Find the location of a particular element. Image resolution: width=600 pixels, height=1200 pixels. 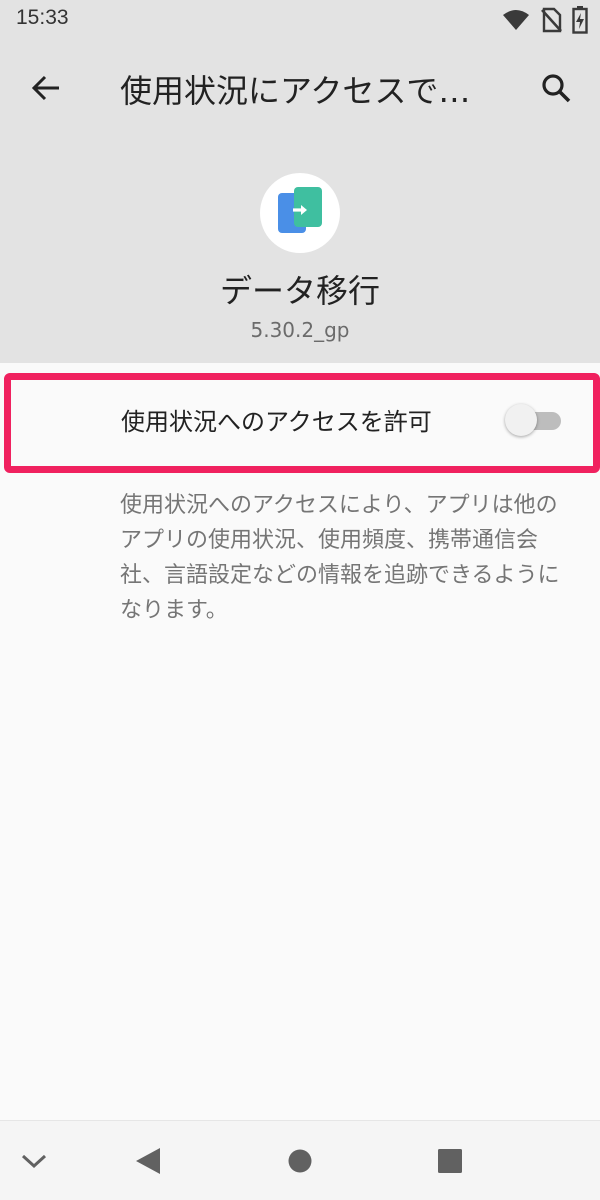

highlight-frame: 使用状況へのアクセスを許可 is located at coordinates (302, 423).